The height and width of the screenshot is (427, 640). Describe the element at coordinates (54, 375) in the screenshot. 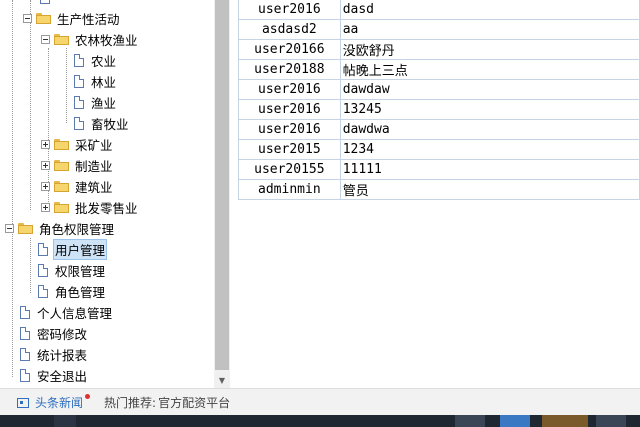

I see `tree-item-logout: 安全退出` at that location.